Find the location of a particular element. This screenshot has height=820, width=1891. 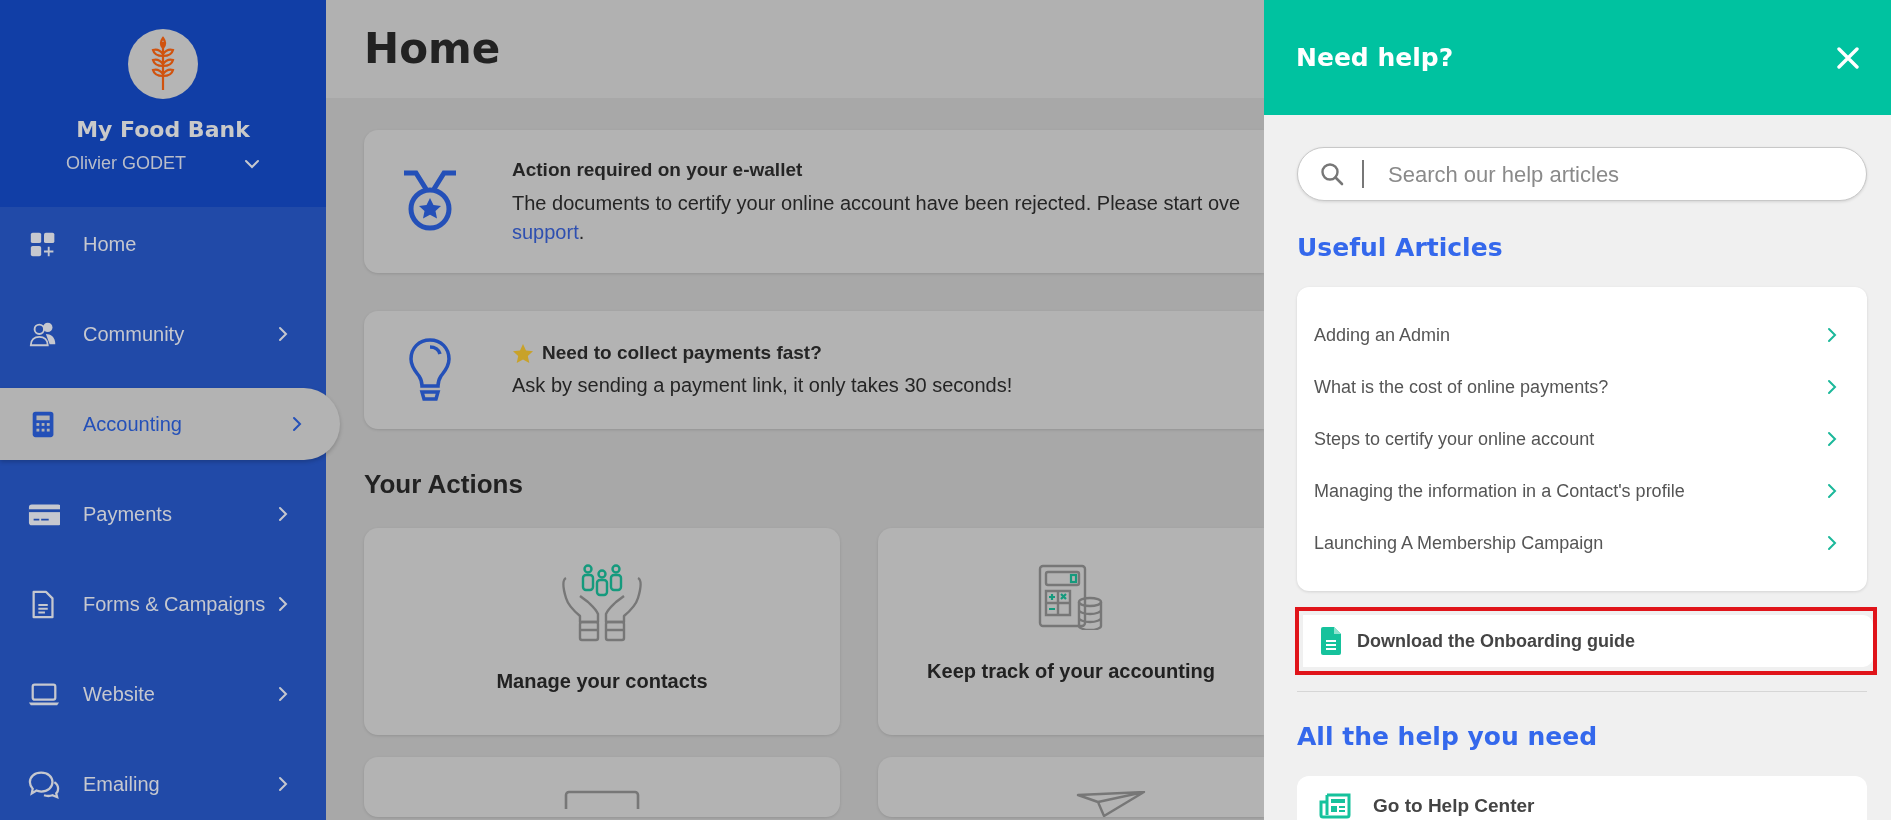

paper-plane-icon is located at coordinates (1111, 803).